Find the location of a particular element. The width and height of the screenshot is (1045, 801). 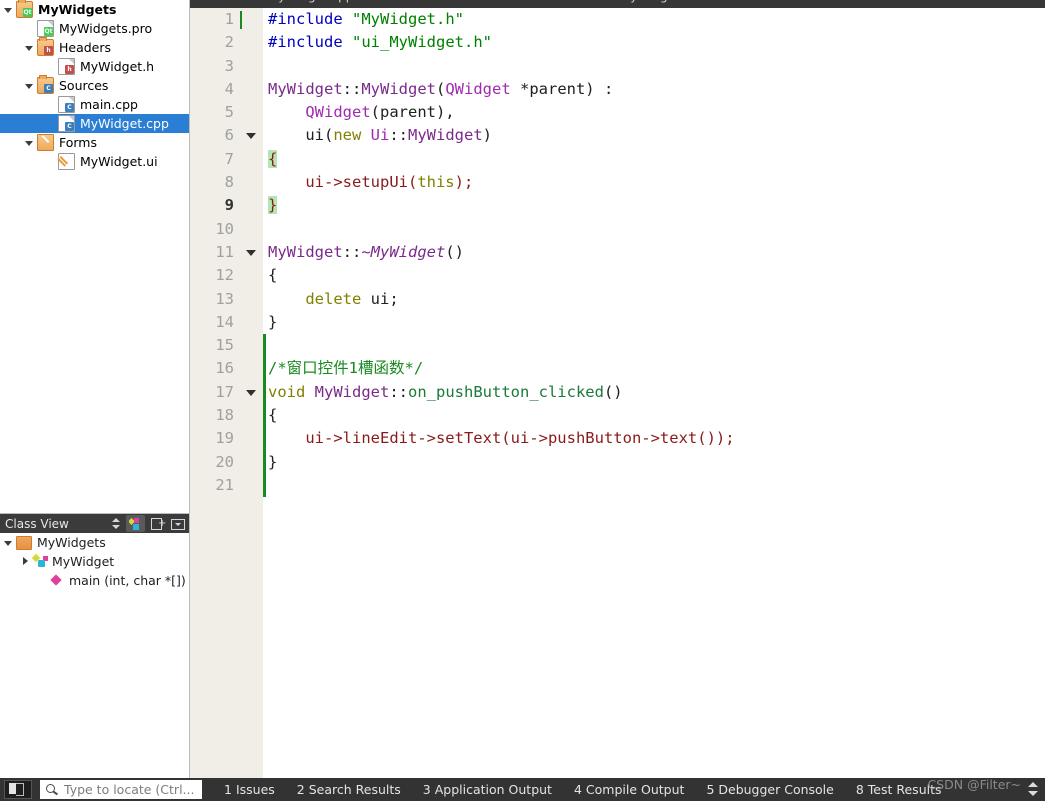

class-view-item: MyWidget is located at coordinates (94, 561).